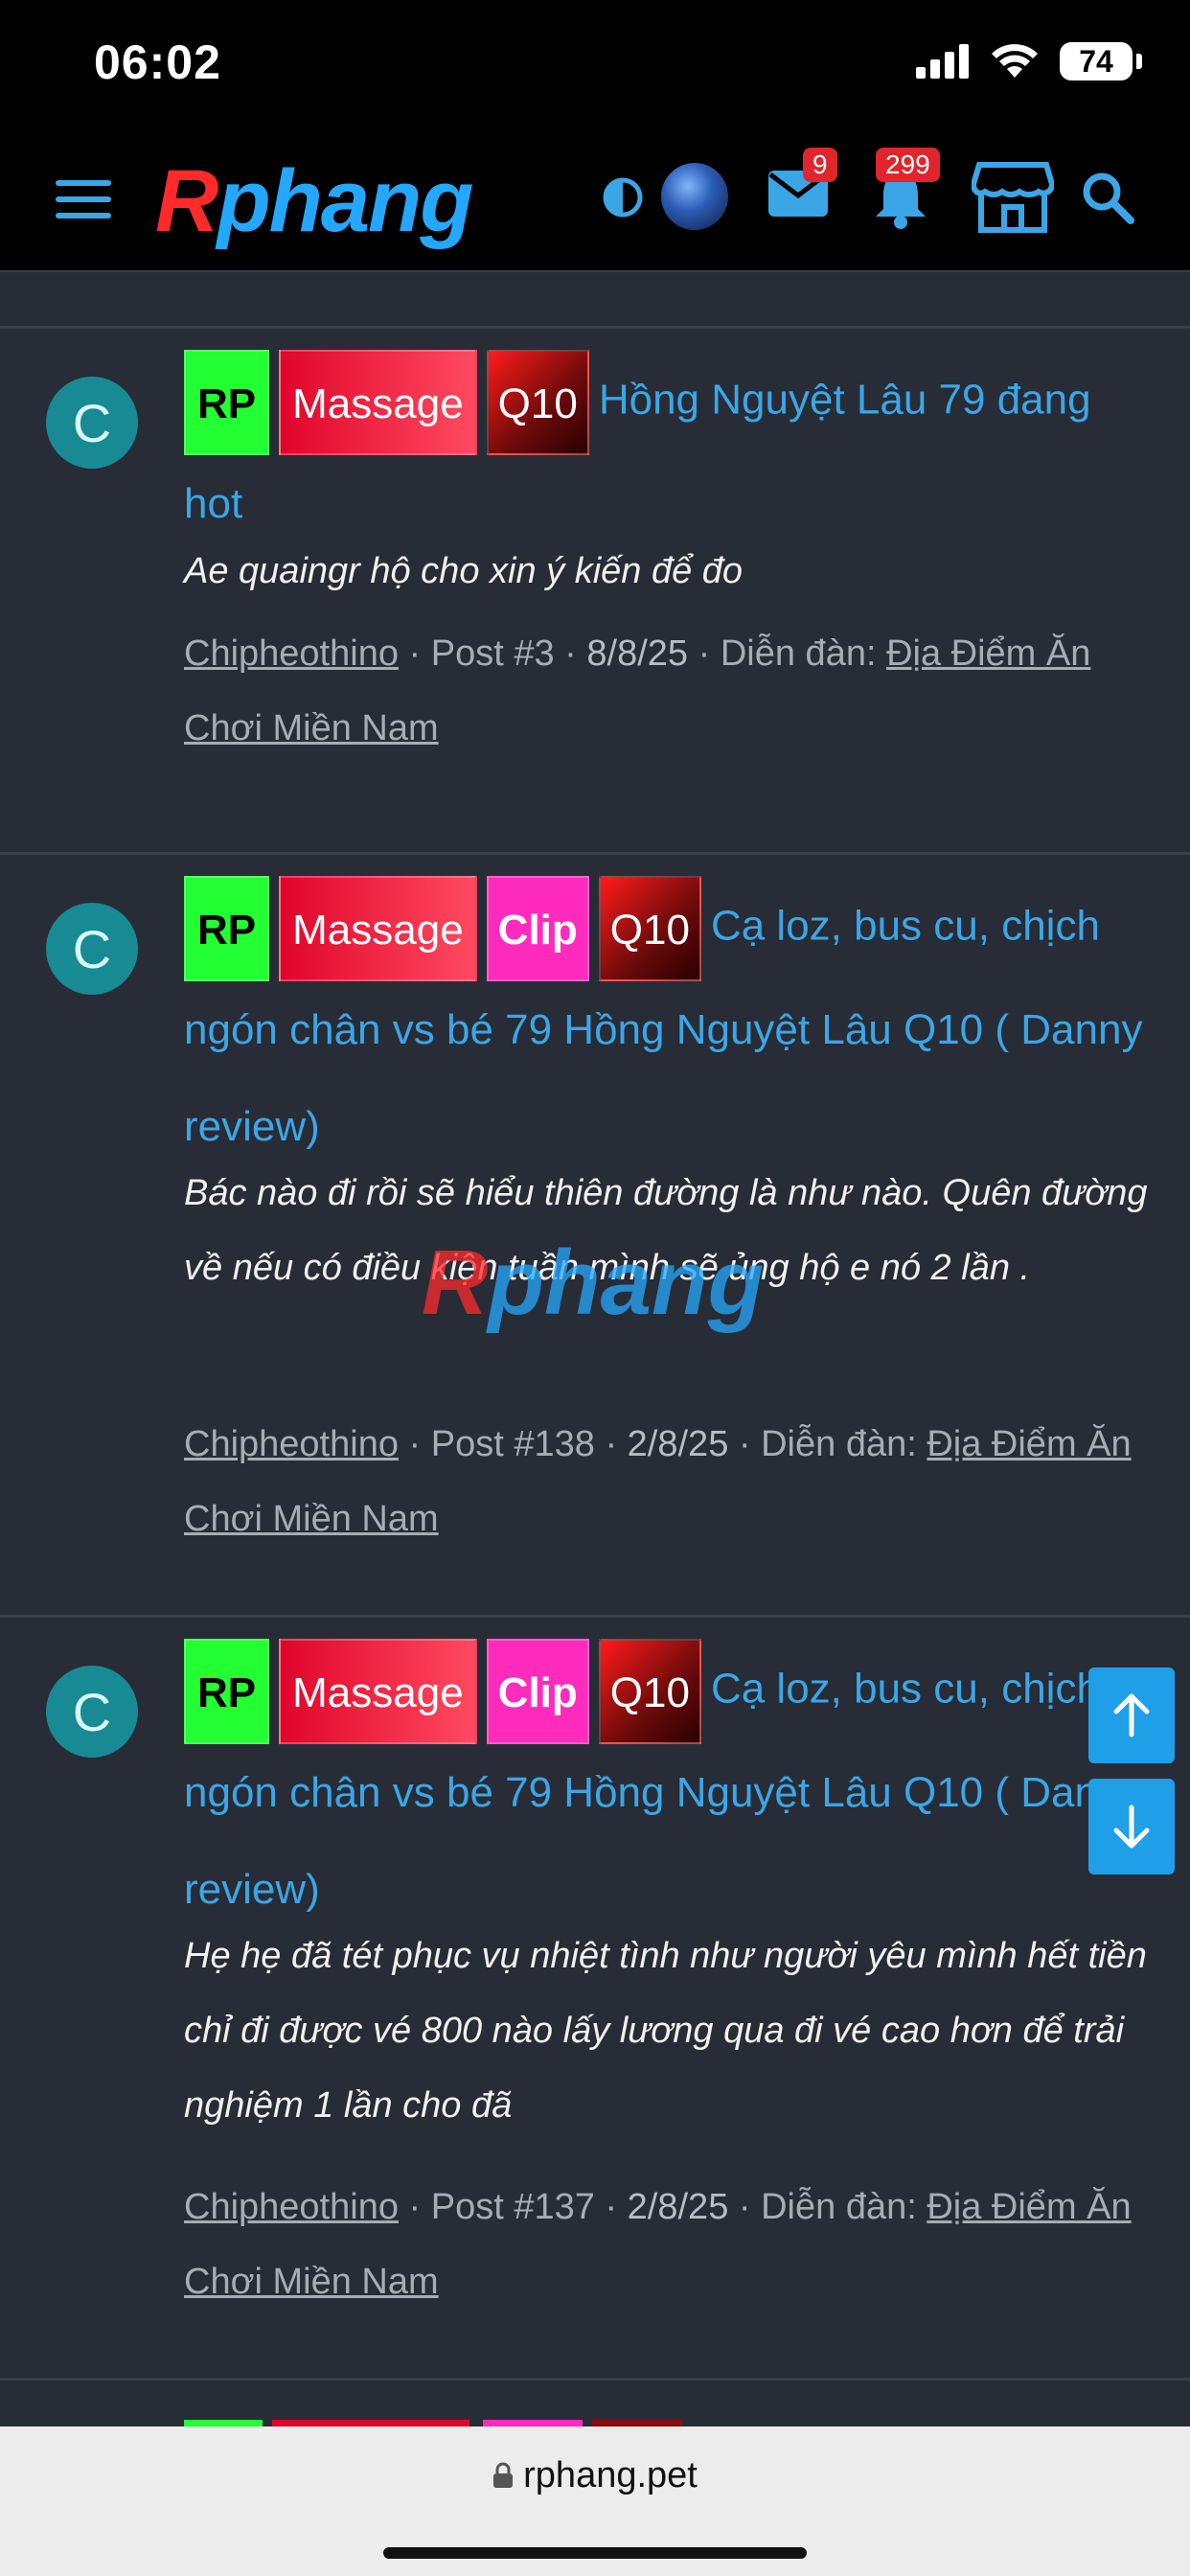 Image resolution: width=1190 pixels, height=2576 pixels. I want to click on messages-badge: 9, so click(820, 165).